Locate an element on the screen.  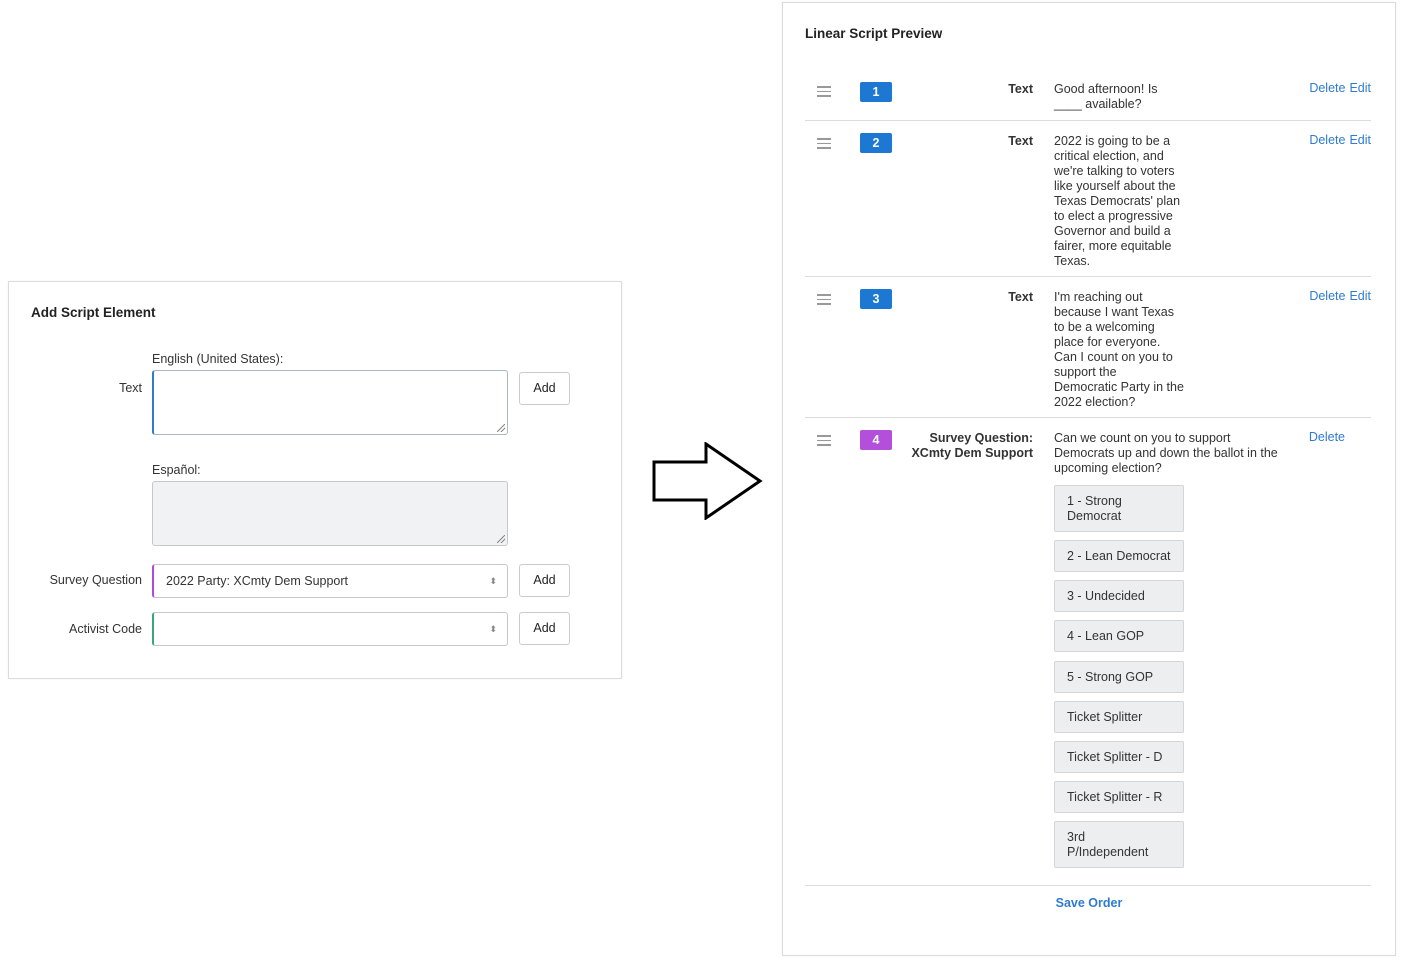
answer-option: Ticket Splitter is located at coordinates (1119, 717).